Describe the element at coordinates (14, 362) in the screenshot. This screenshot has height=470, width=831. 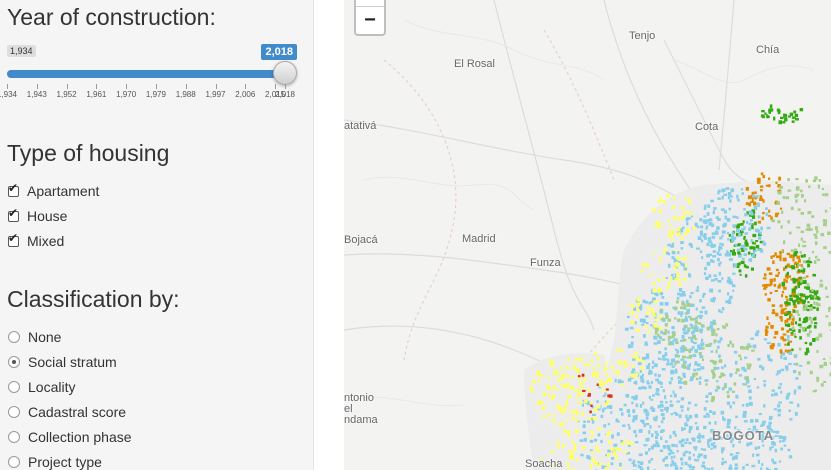
I see `radio-button-selected` at that location.